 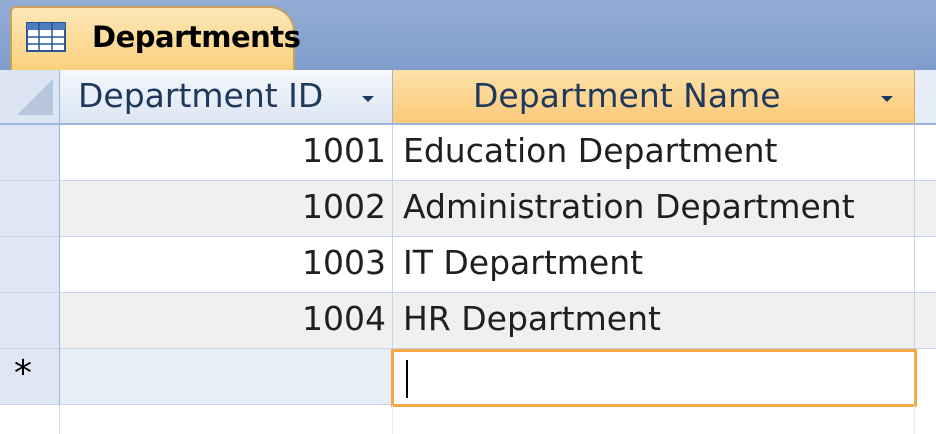 I want to click on column-header-add-new-field, so click(x=925, y=97).